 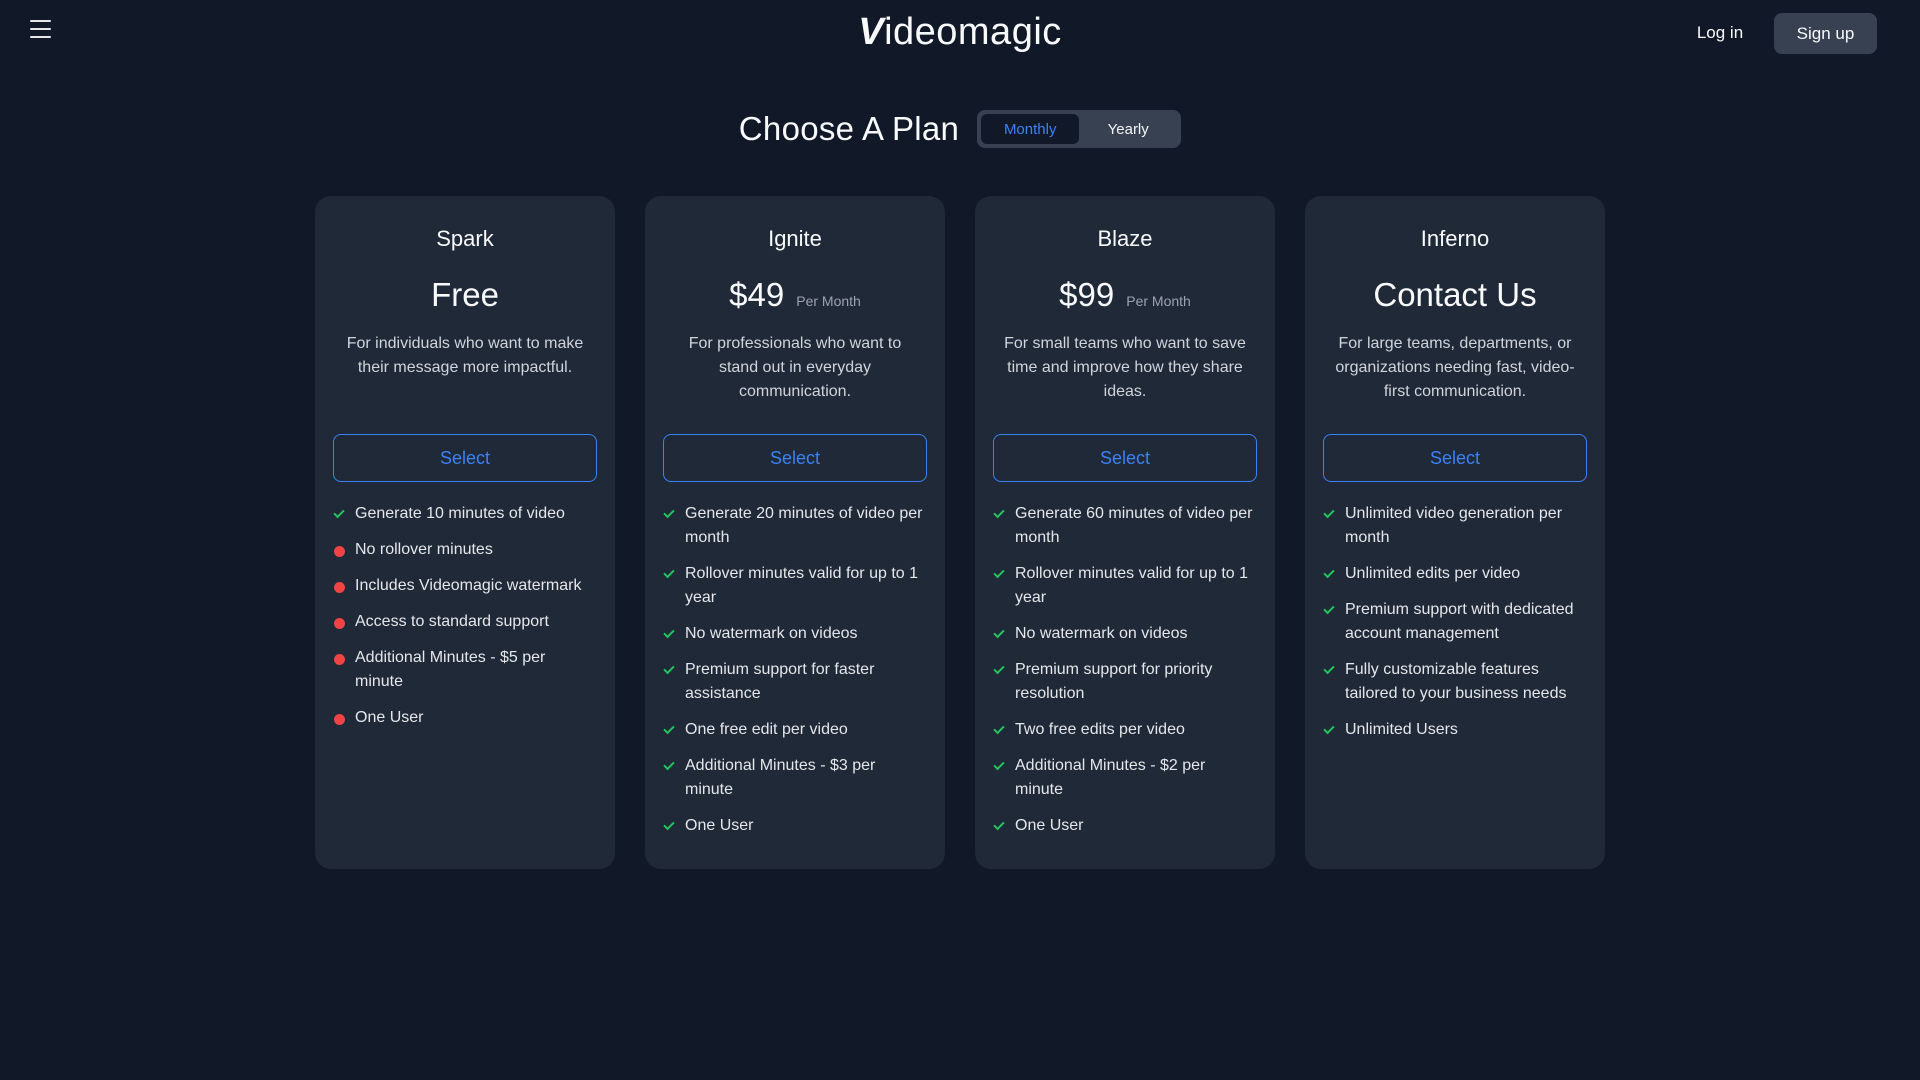 I want to click on feature-item: Generate 20 minutes of video per month, so click(x=795, y=526).